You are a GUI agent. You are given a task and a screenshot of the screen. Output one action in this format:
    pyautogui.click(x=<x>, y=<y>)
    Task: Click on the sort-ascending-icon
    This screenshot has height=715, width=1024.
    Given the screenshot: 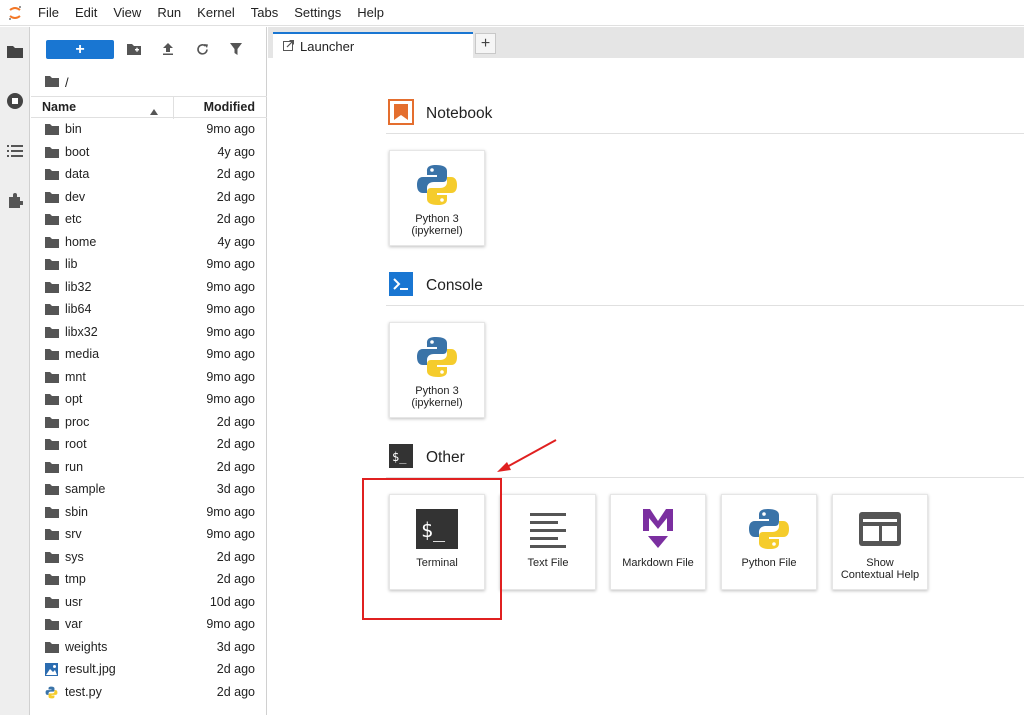 What is the action you would take?
    pyautogui.click(x=154, y=111)
    